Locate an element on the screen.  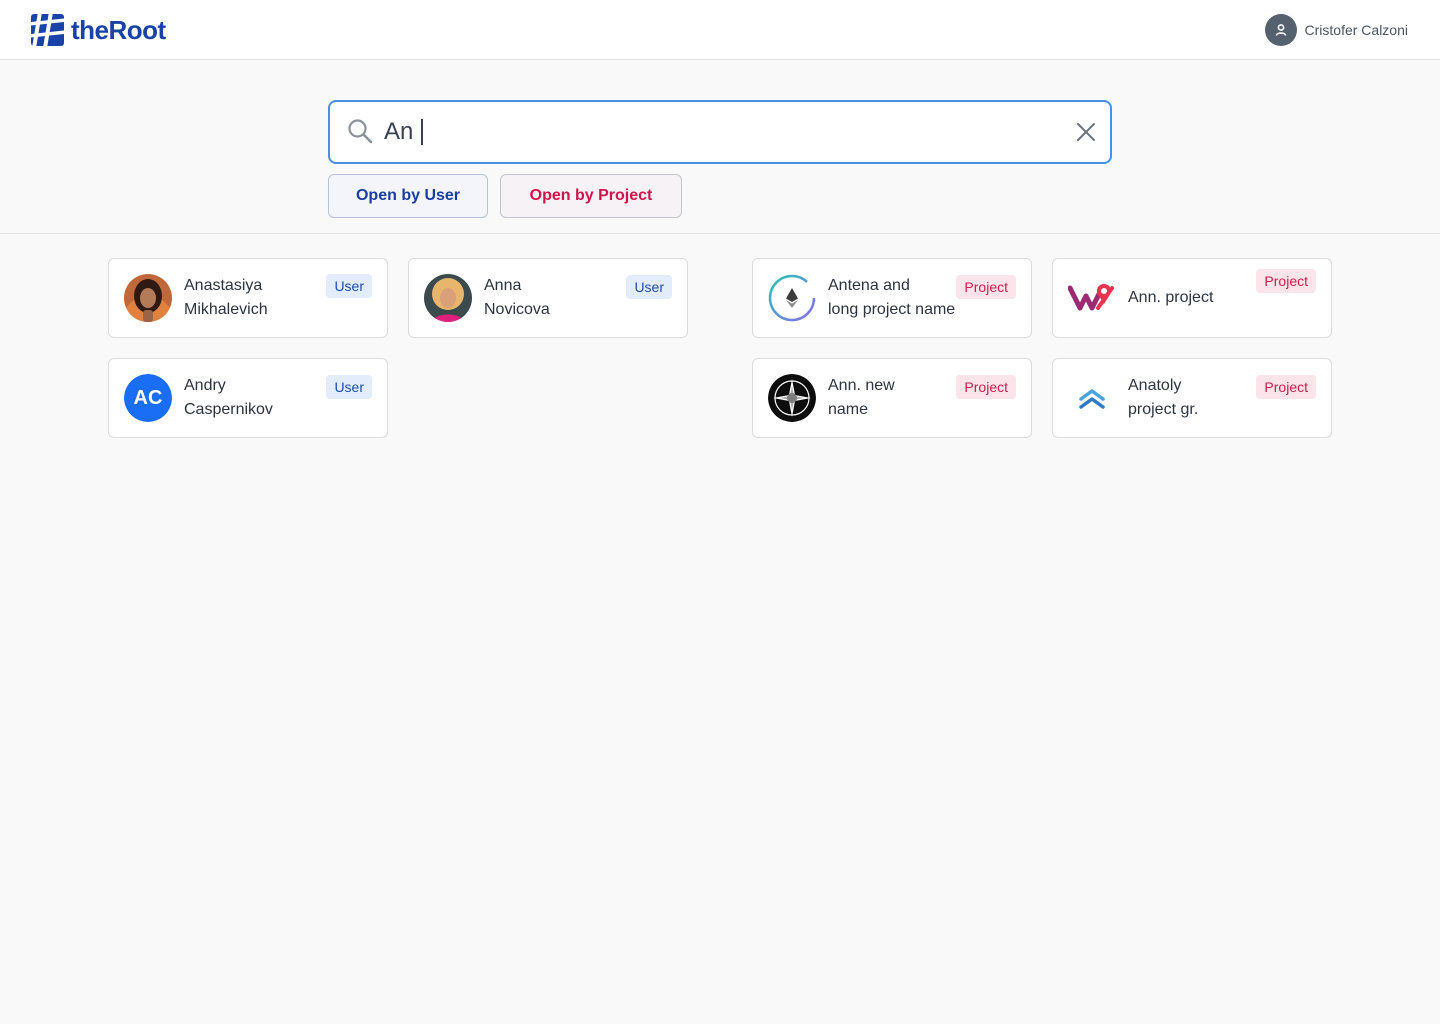
user-icon is located at coordinates (1280, 30).